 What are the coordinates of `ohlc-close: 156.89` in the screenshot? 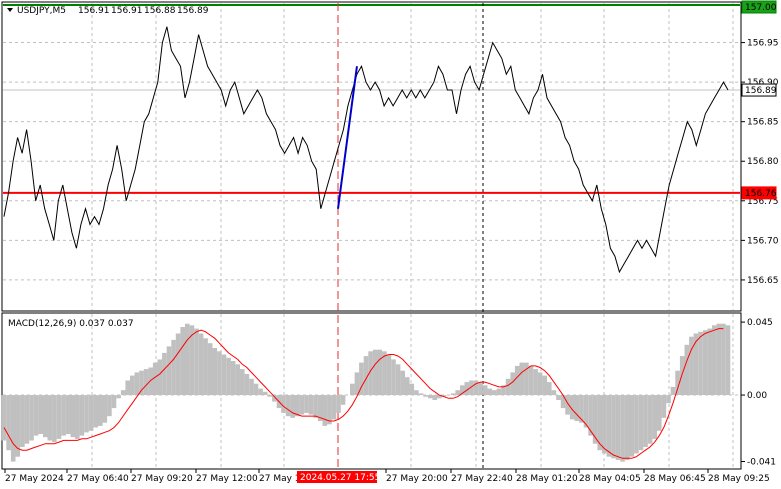 It's located at (193, 11).